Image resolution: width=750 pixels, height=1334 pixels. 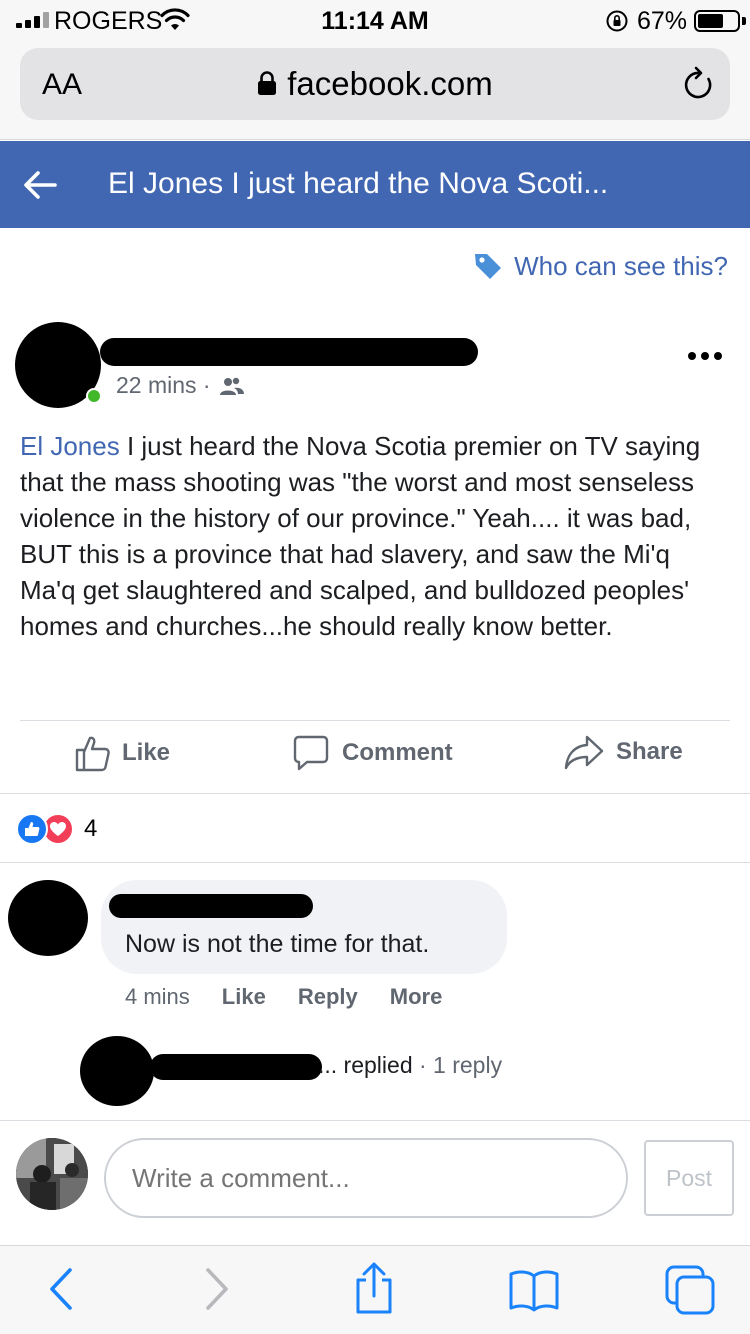 I want to click on address-bar: AA facebook.com, so click(x=375, y=84).